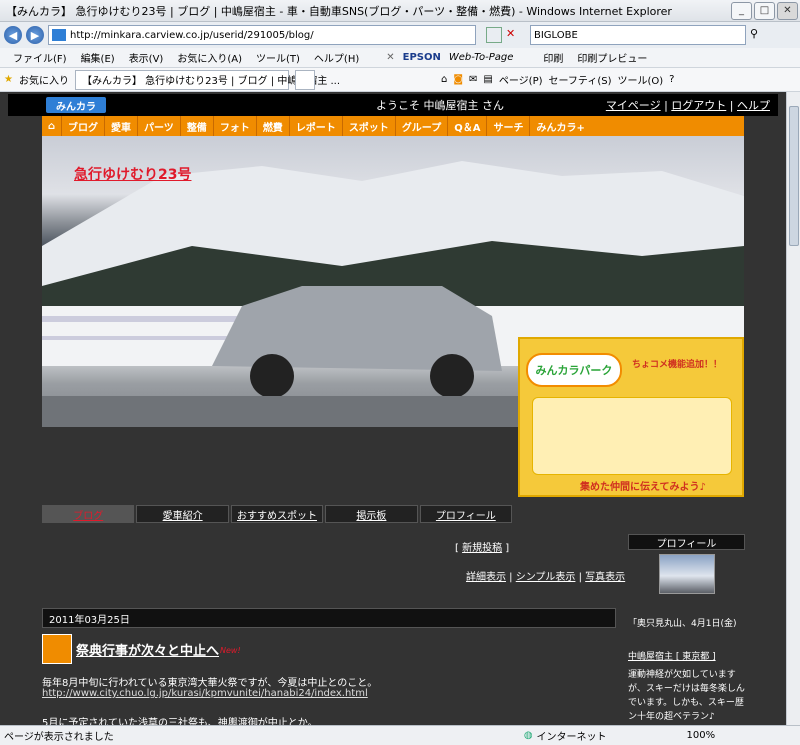 This screenshot has height=745, width=800. Describe the element at coordinates (787, 10) in the screenshot. I see `close-button: ✕` at that location.